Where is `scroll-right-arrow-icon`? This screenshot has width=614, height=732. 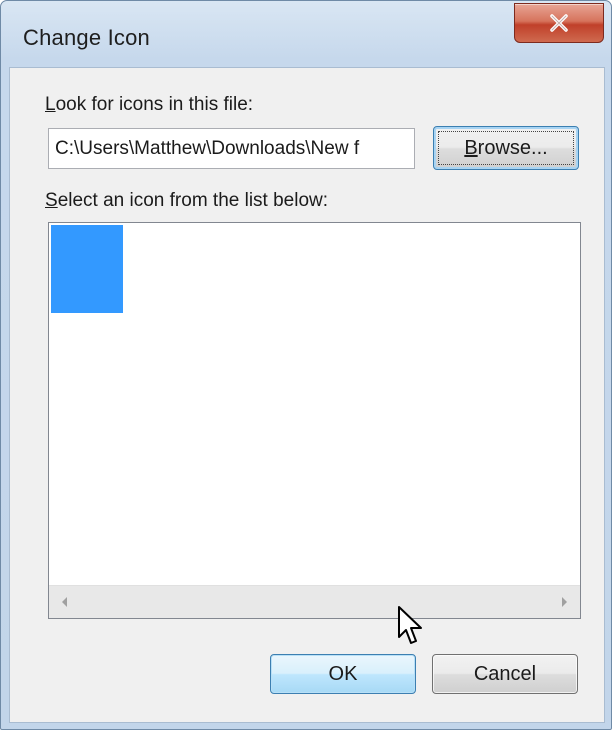
scroll-right-arrow-icon is located at coordinates (564, 602).